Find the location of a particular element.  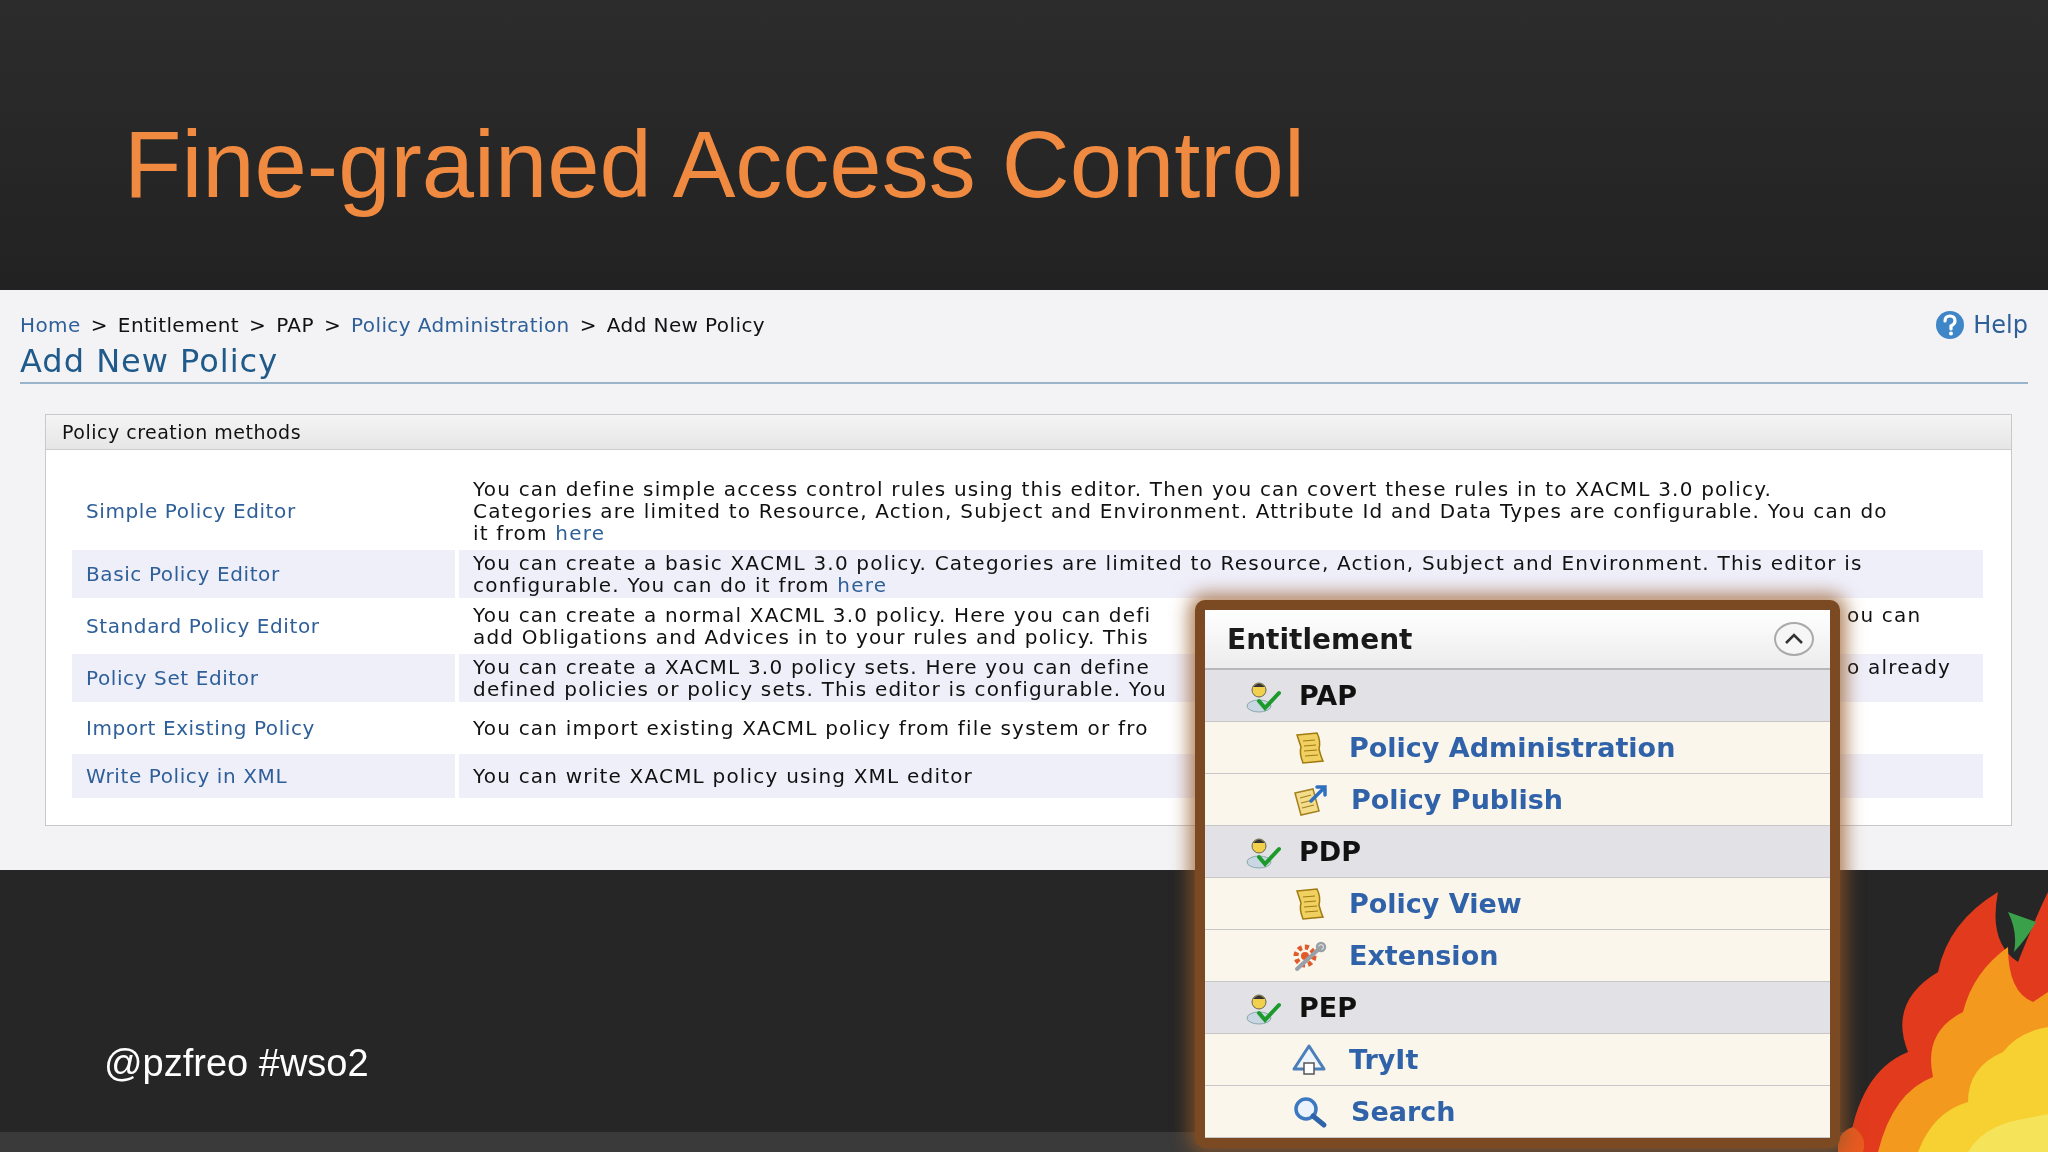

breadcrumb-link: Policy Administration is located at coordinates (460, 325).